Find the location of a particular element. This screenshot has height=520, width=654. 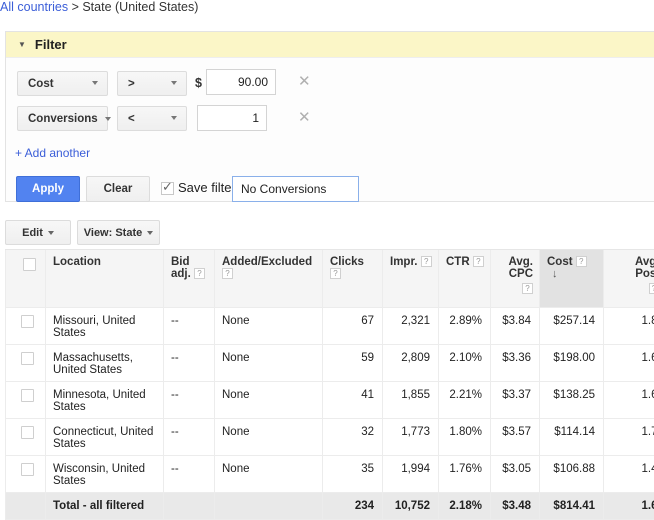

apply-button: Apply is located at coordinates (48, 189).